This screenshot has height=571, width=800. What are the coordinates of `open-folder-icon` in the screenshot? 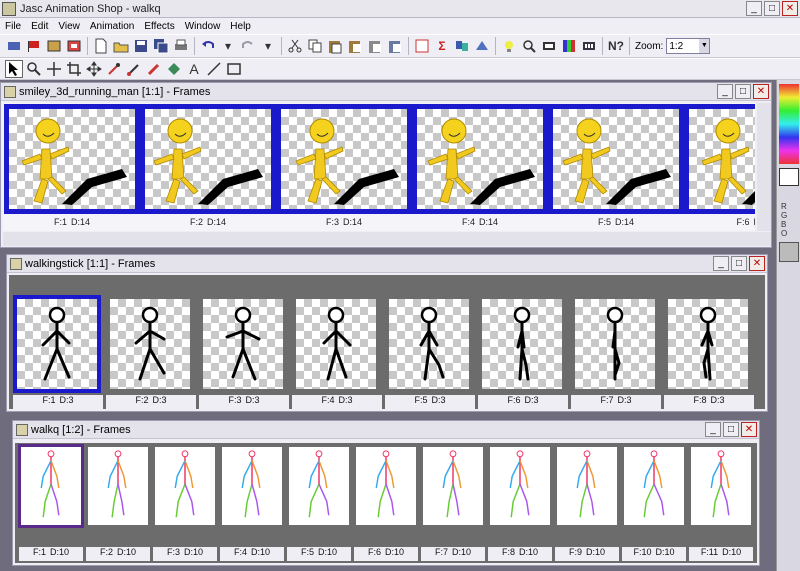 It's located at (121, 46).